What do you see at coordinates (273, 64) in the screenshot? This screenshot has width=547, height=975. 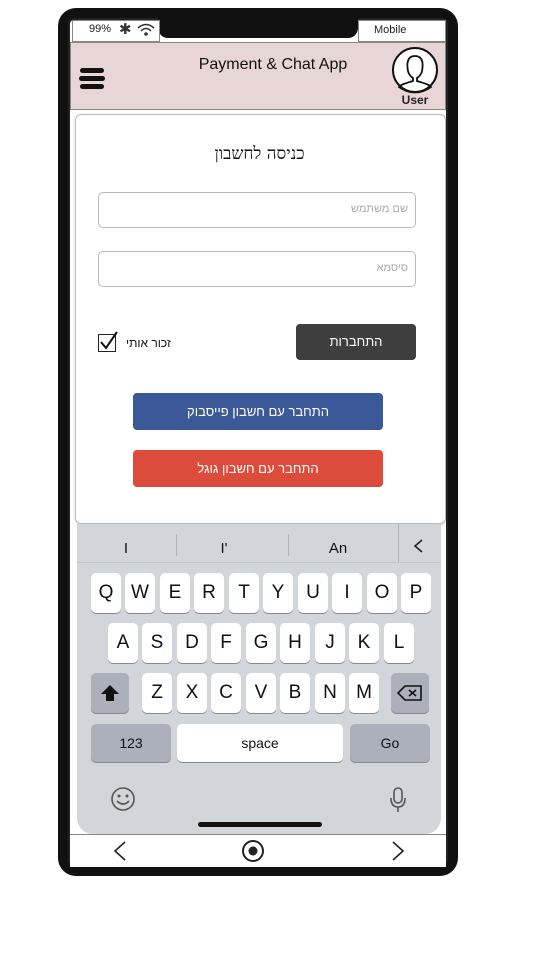 I see `app-title: Payment & Chat App` at bounding box center [273, 64].